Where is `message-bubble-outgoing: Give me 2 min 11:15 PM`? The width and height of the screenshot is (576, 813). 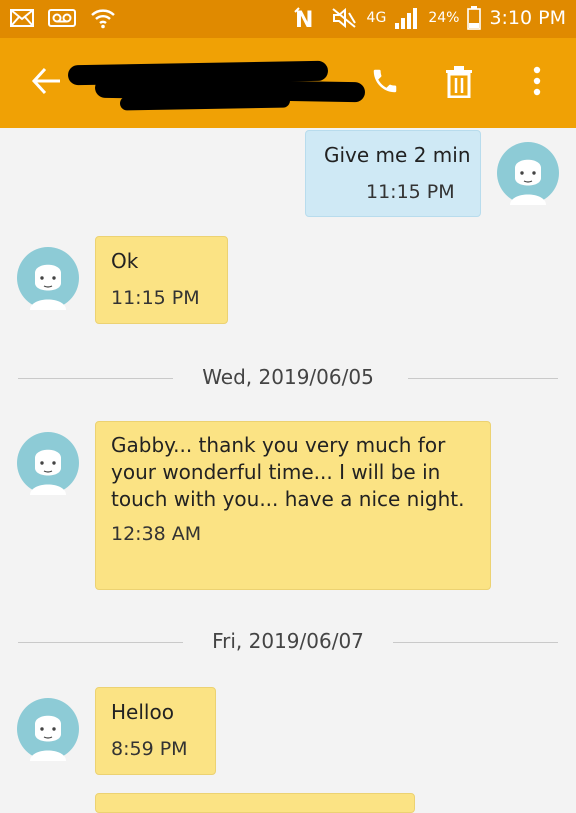
message-bubble-outgoing: Give me 2 min 11:15 PM is located at coordinates (393, 173).